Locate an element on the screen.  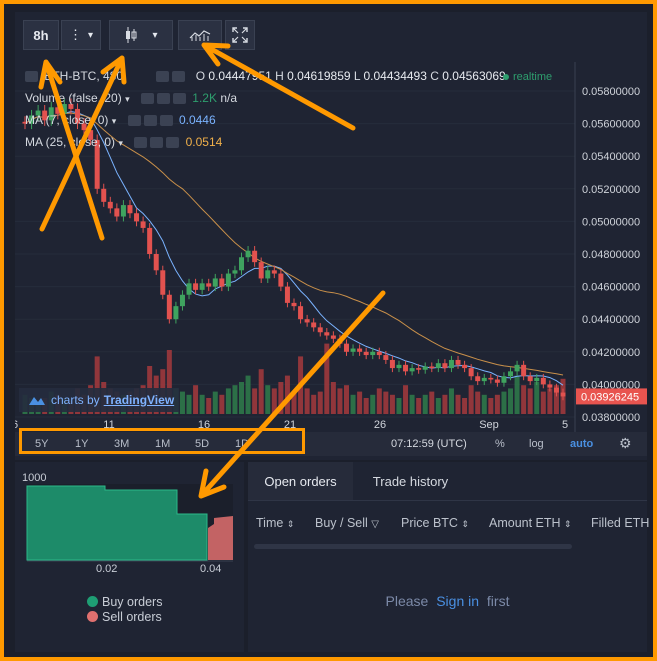
ma25-study-label: MA (25, close, 0) is located at coordinates (70, 142).